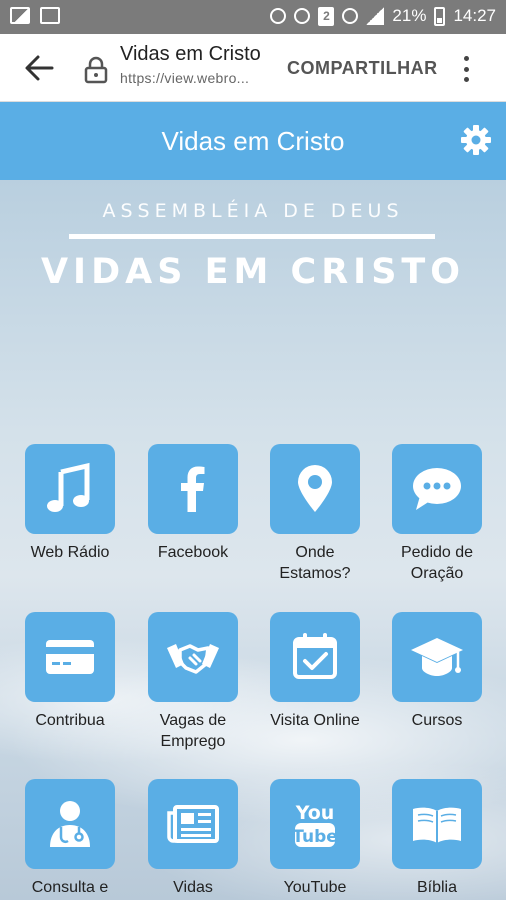 The width and height of the screenshot is (506, 900). Describe the element at coordinates (253, 17) in the screenshot. I see `status-bar: 2 21% 14:27` at that location.